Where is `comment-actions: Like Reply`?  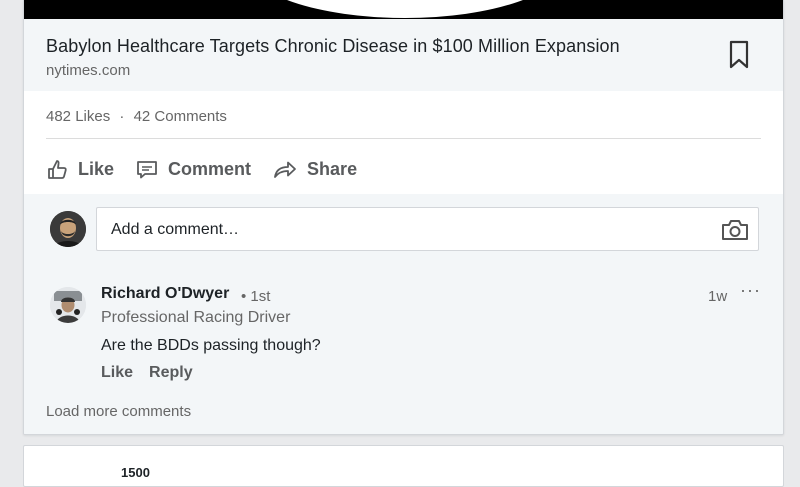 comment-actions: Like Reply is located at coordinates (155, 373).